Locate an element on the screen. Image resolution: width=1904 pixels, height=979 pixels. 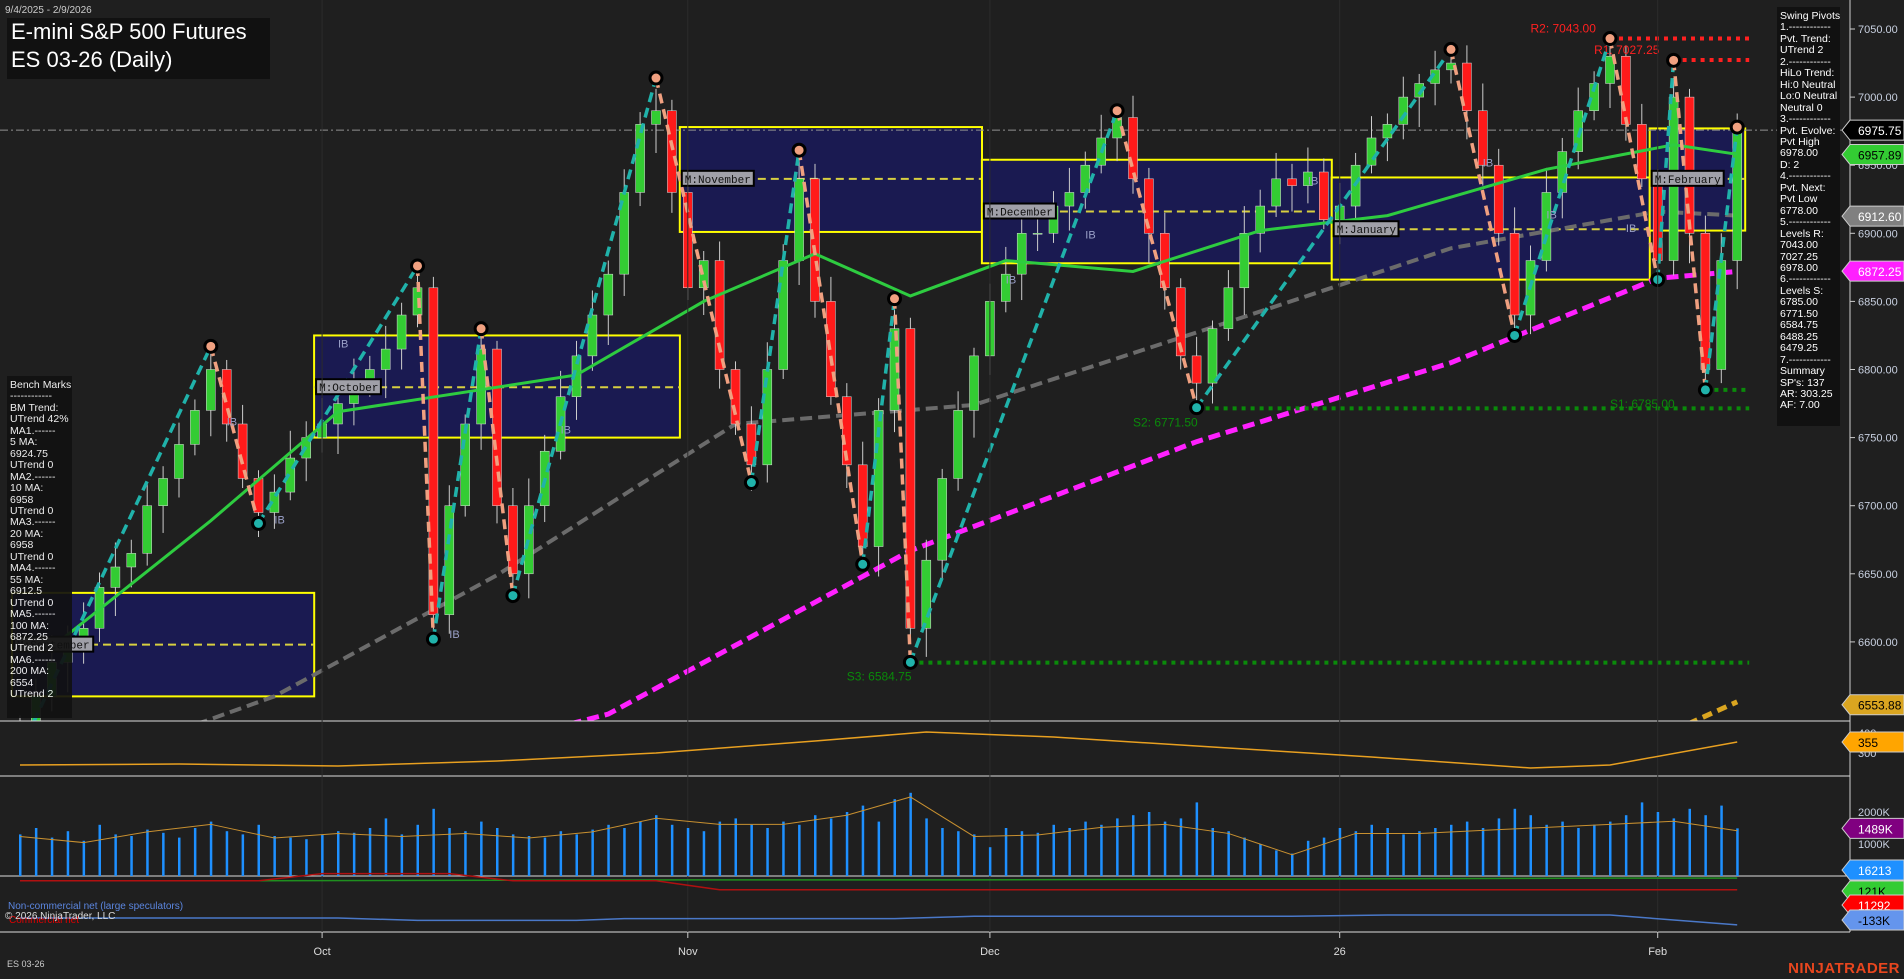
y-tick-label: 6800.00 is located at coordinates (1878, 371).